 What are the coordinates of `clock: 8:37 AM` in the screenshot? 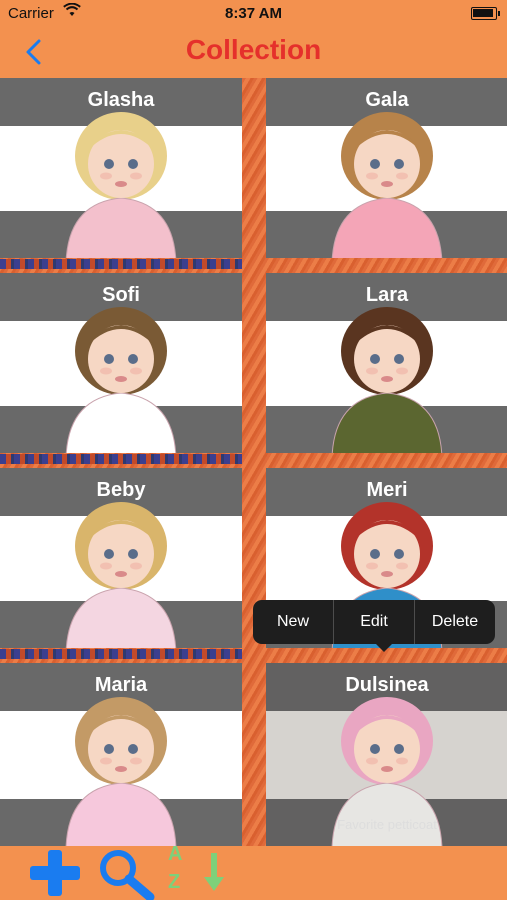 It's located at (253, 13).